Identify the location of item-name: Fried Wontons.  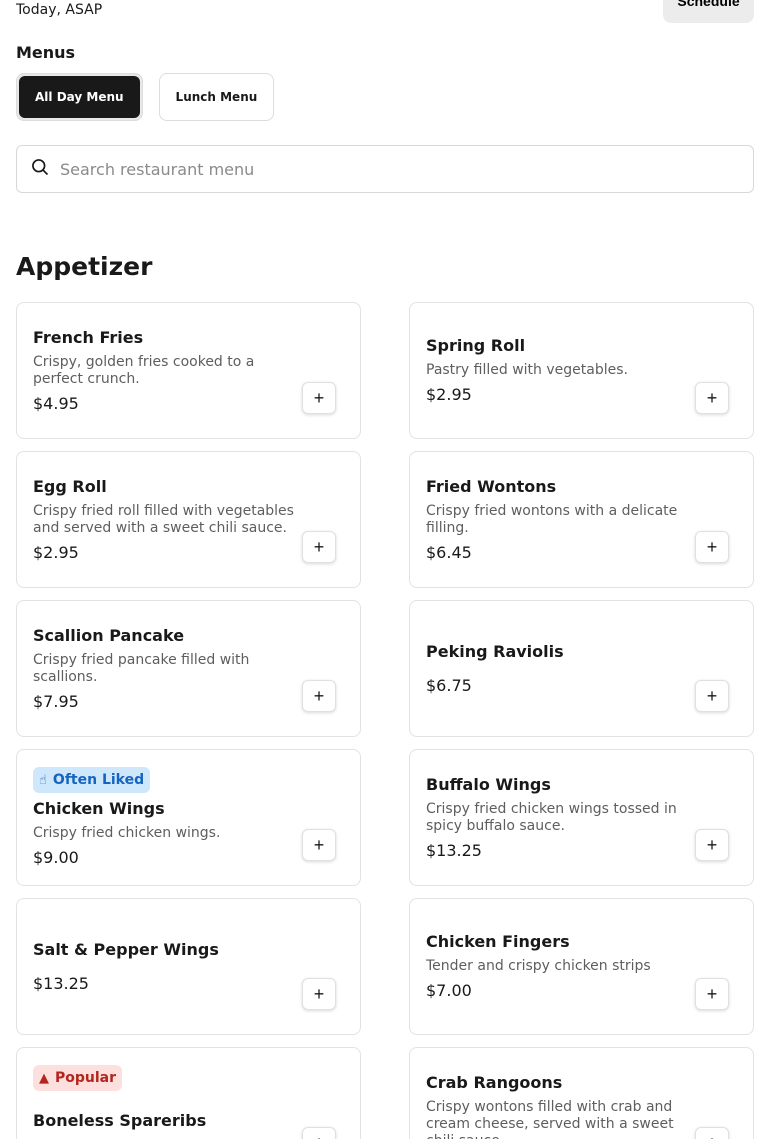
(491, 486).